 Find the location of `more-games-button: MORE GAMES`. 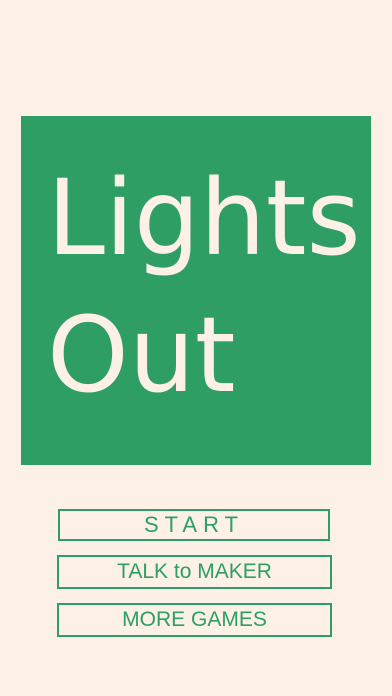

more-games-button: MORE GAMES is located at coordinates (194, 620).